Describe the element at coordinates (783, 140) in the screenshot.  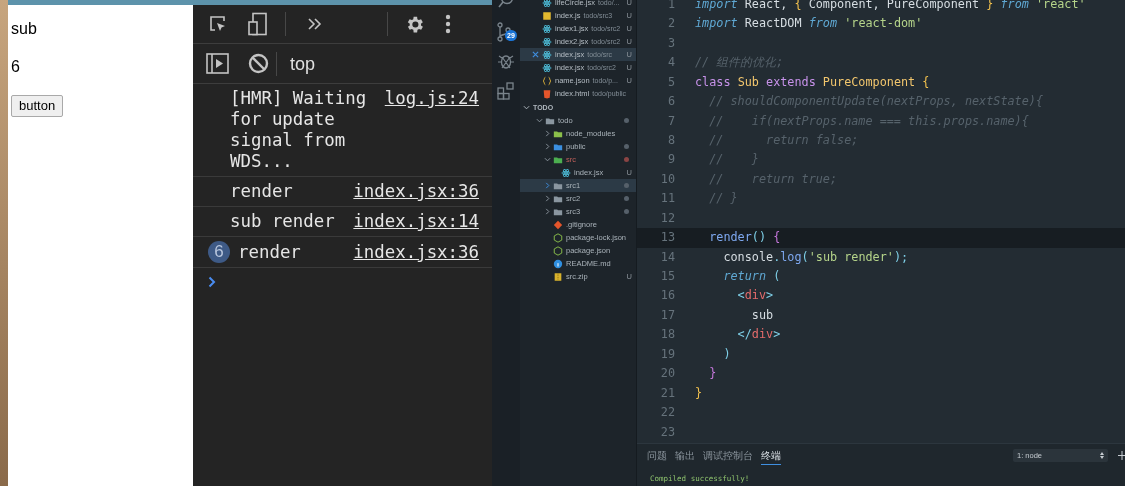
I see `code-line: // return false;` at that location.